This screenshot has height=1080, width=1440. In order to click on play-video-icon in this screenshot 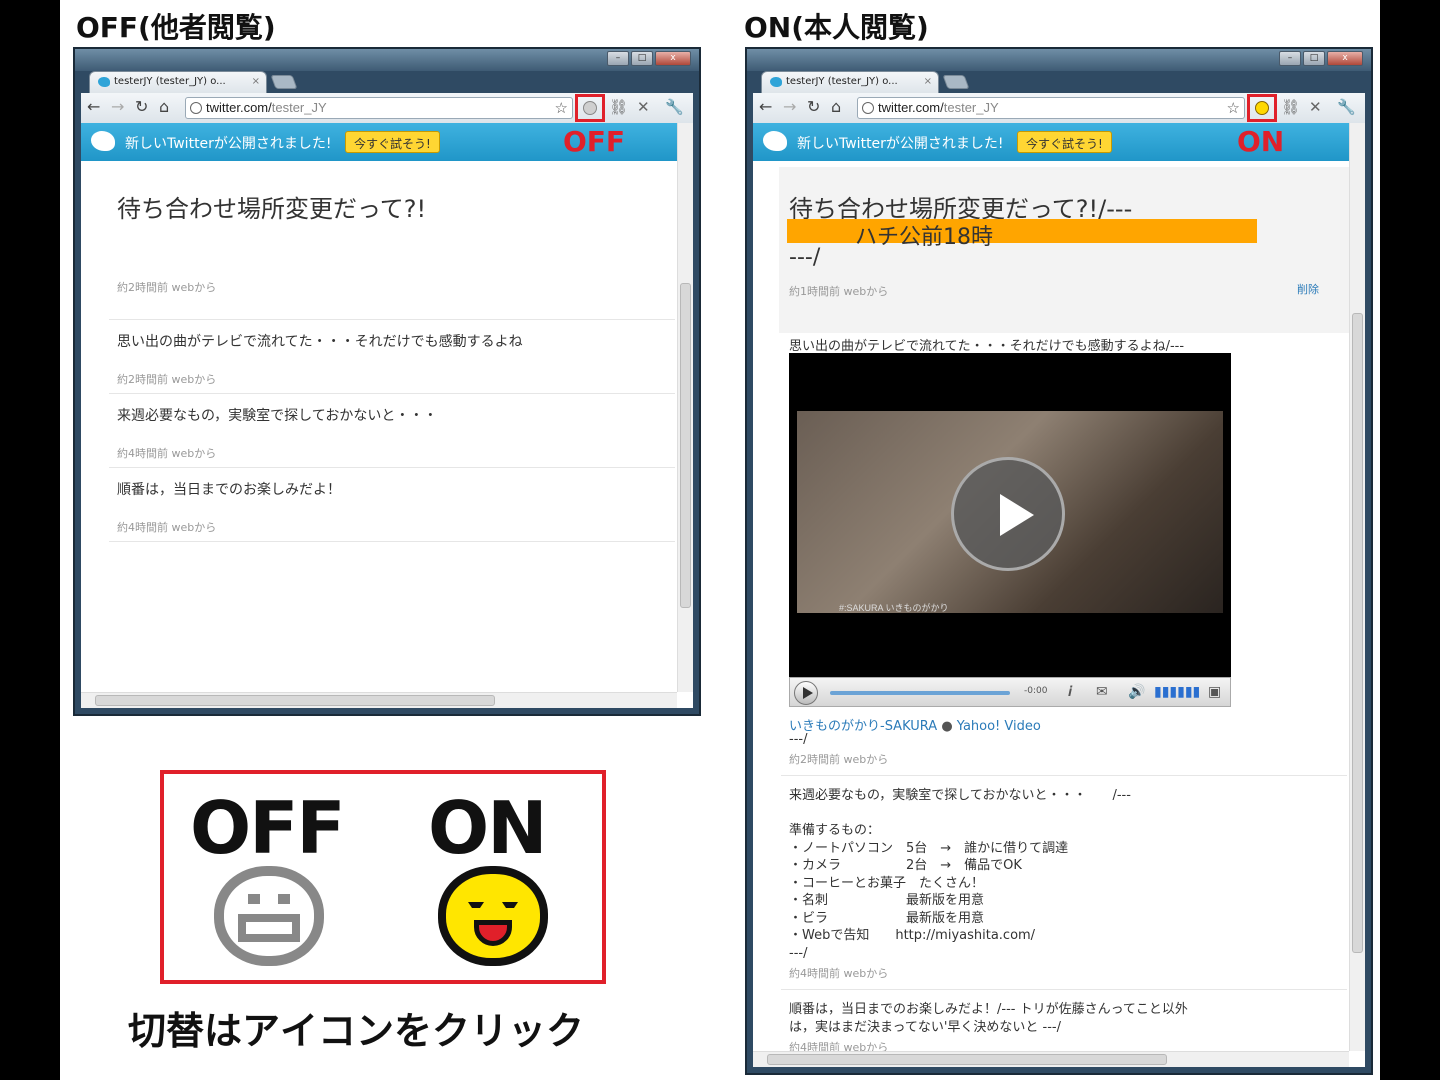, I will do `click(1008, 514)`.